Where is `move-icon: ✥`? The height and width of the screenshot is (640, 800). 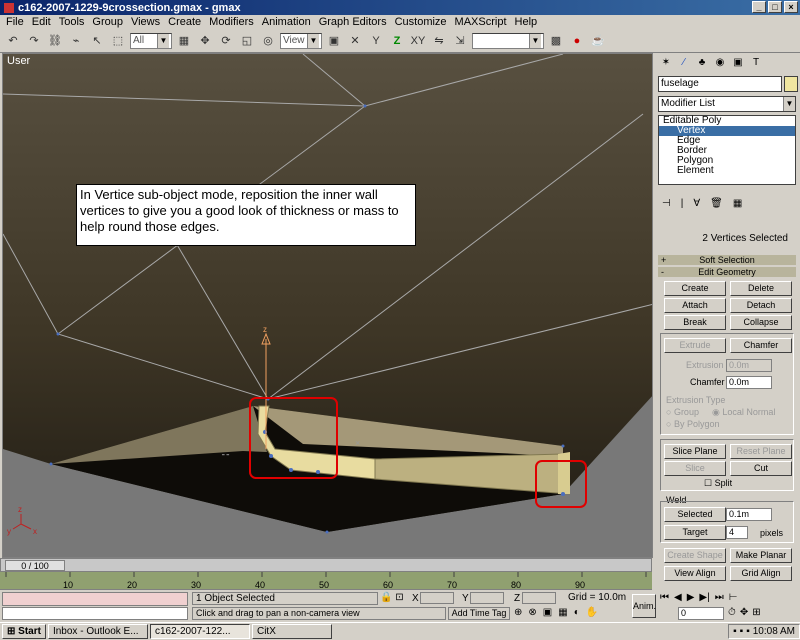 move-icon: ✥ is located at coordinates (205, 41).